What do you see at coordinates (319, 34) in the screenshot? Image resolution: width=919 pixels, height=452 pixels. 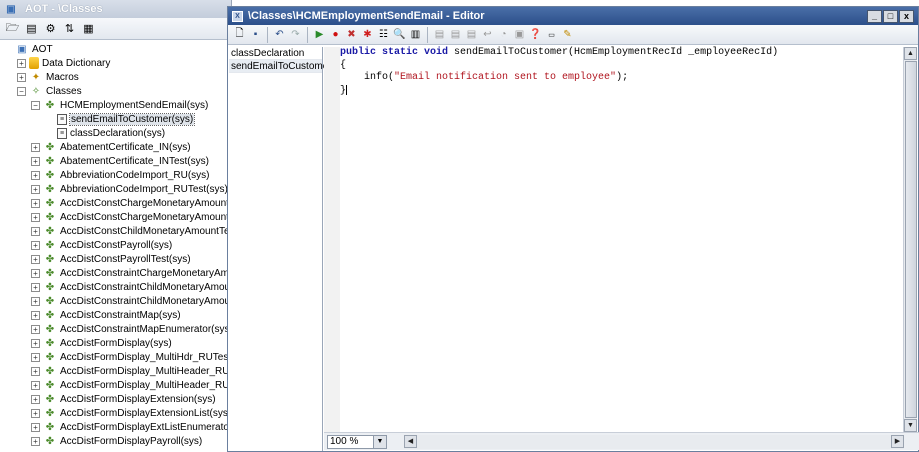 I see `run-icon: ▶` at bounding box center [319, 34].